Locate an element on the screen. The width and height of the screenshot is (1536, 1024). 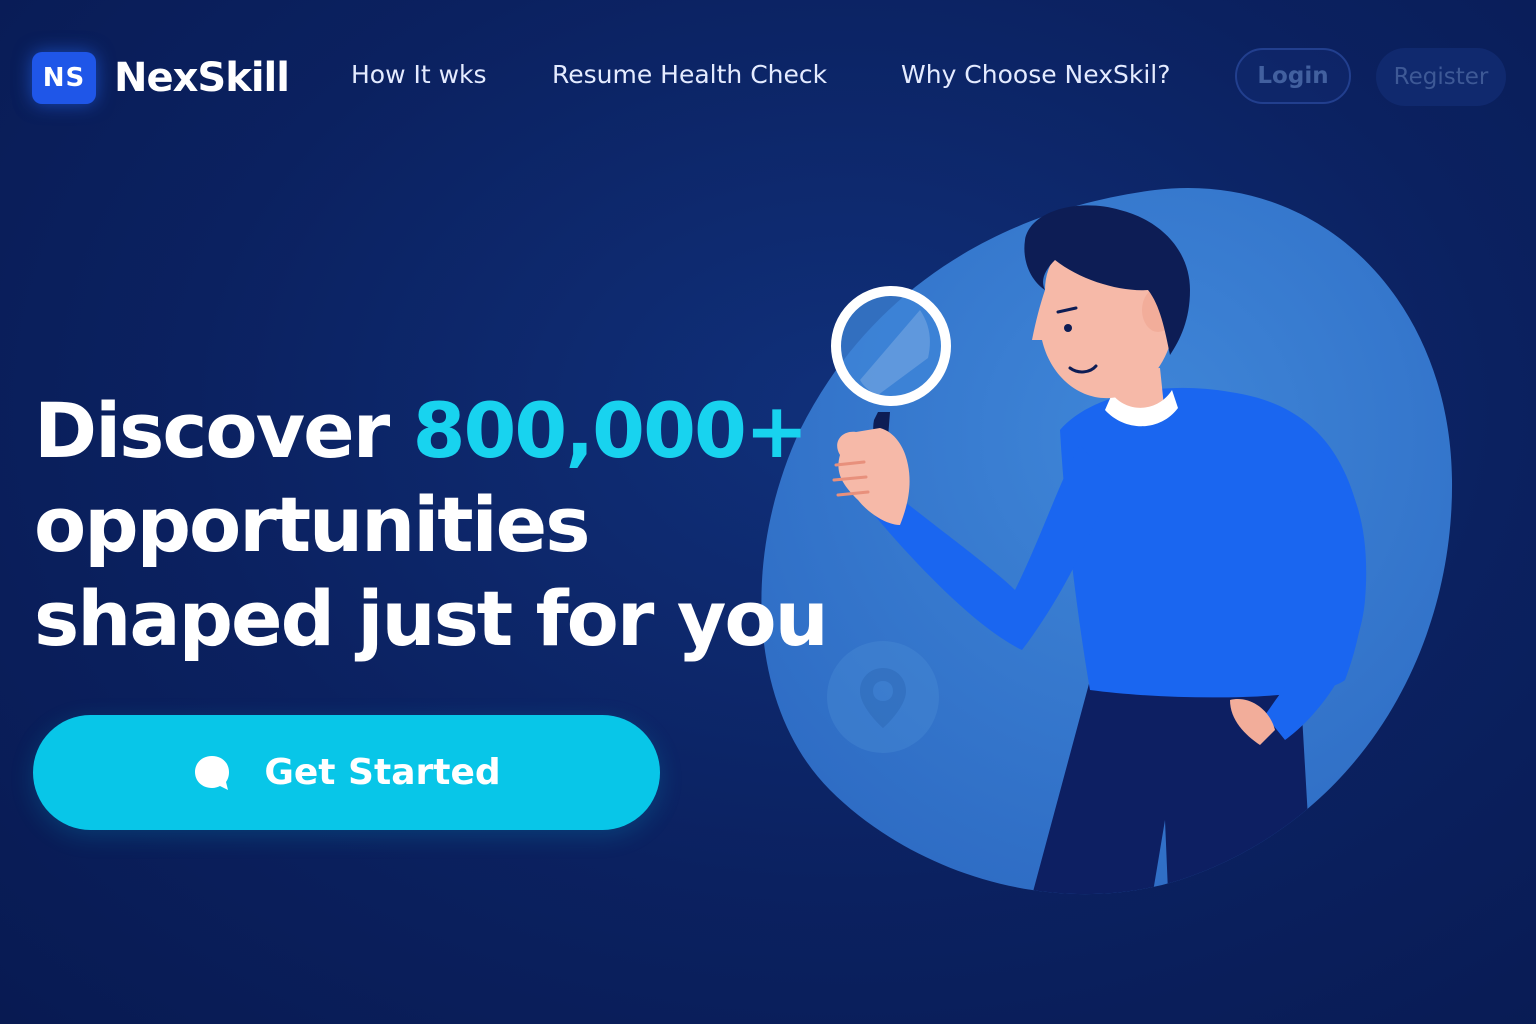
headline-line3: shaped just for you is located at coordinates (431, 618).